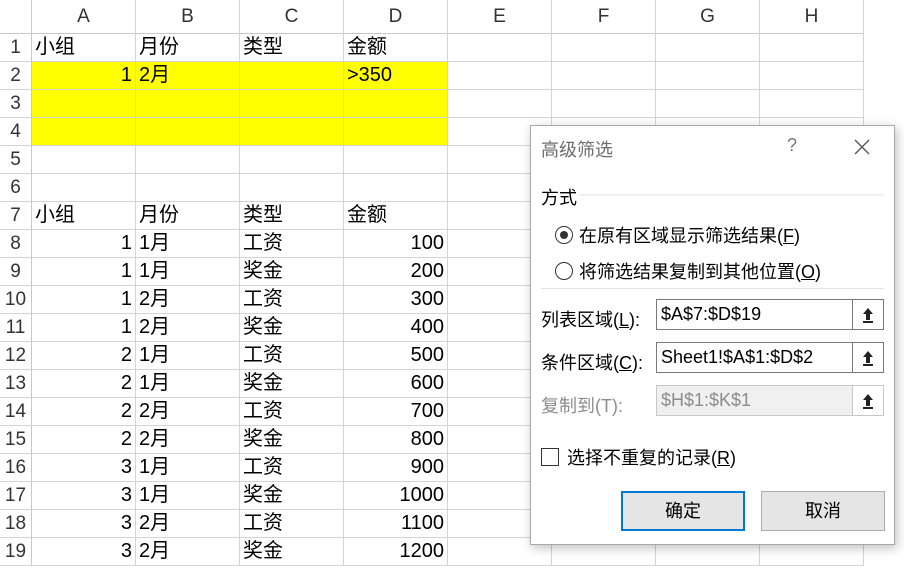  Describe the element at coordinates (812, 48) in the screenshot. I see `cell-h1` at that location.